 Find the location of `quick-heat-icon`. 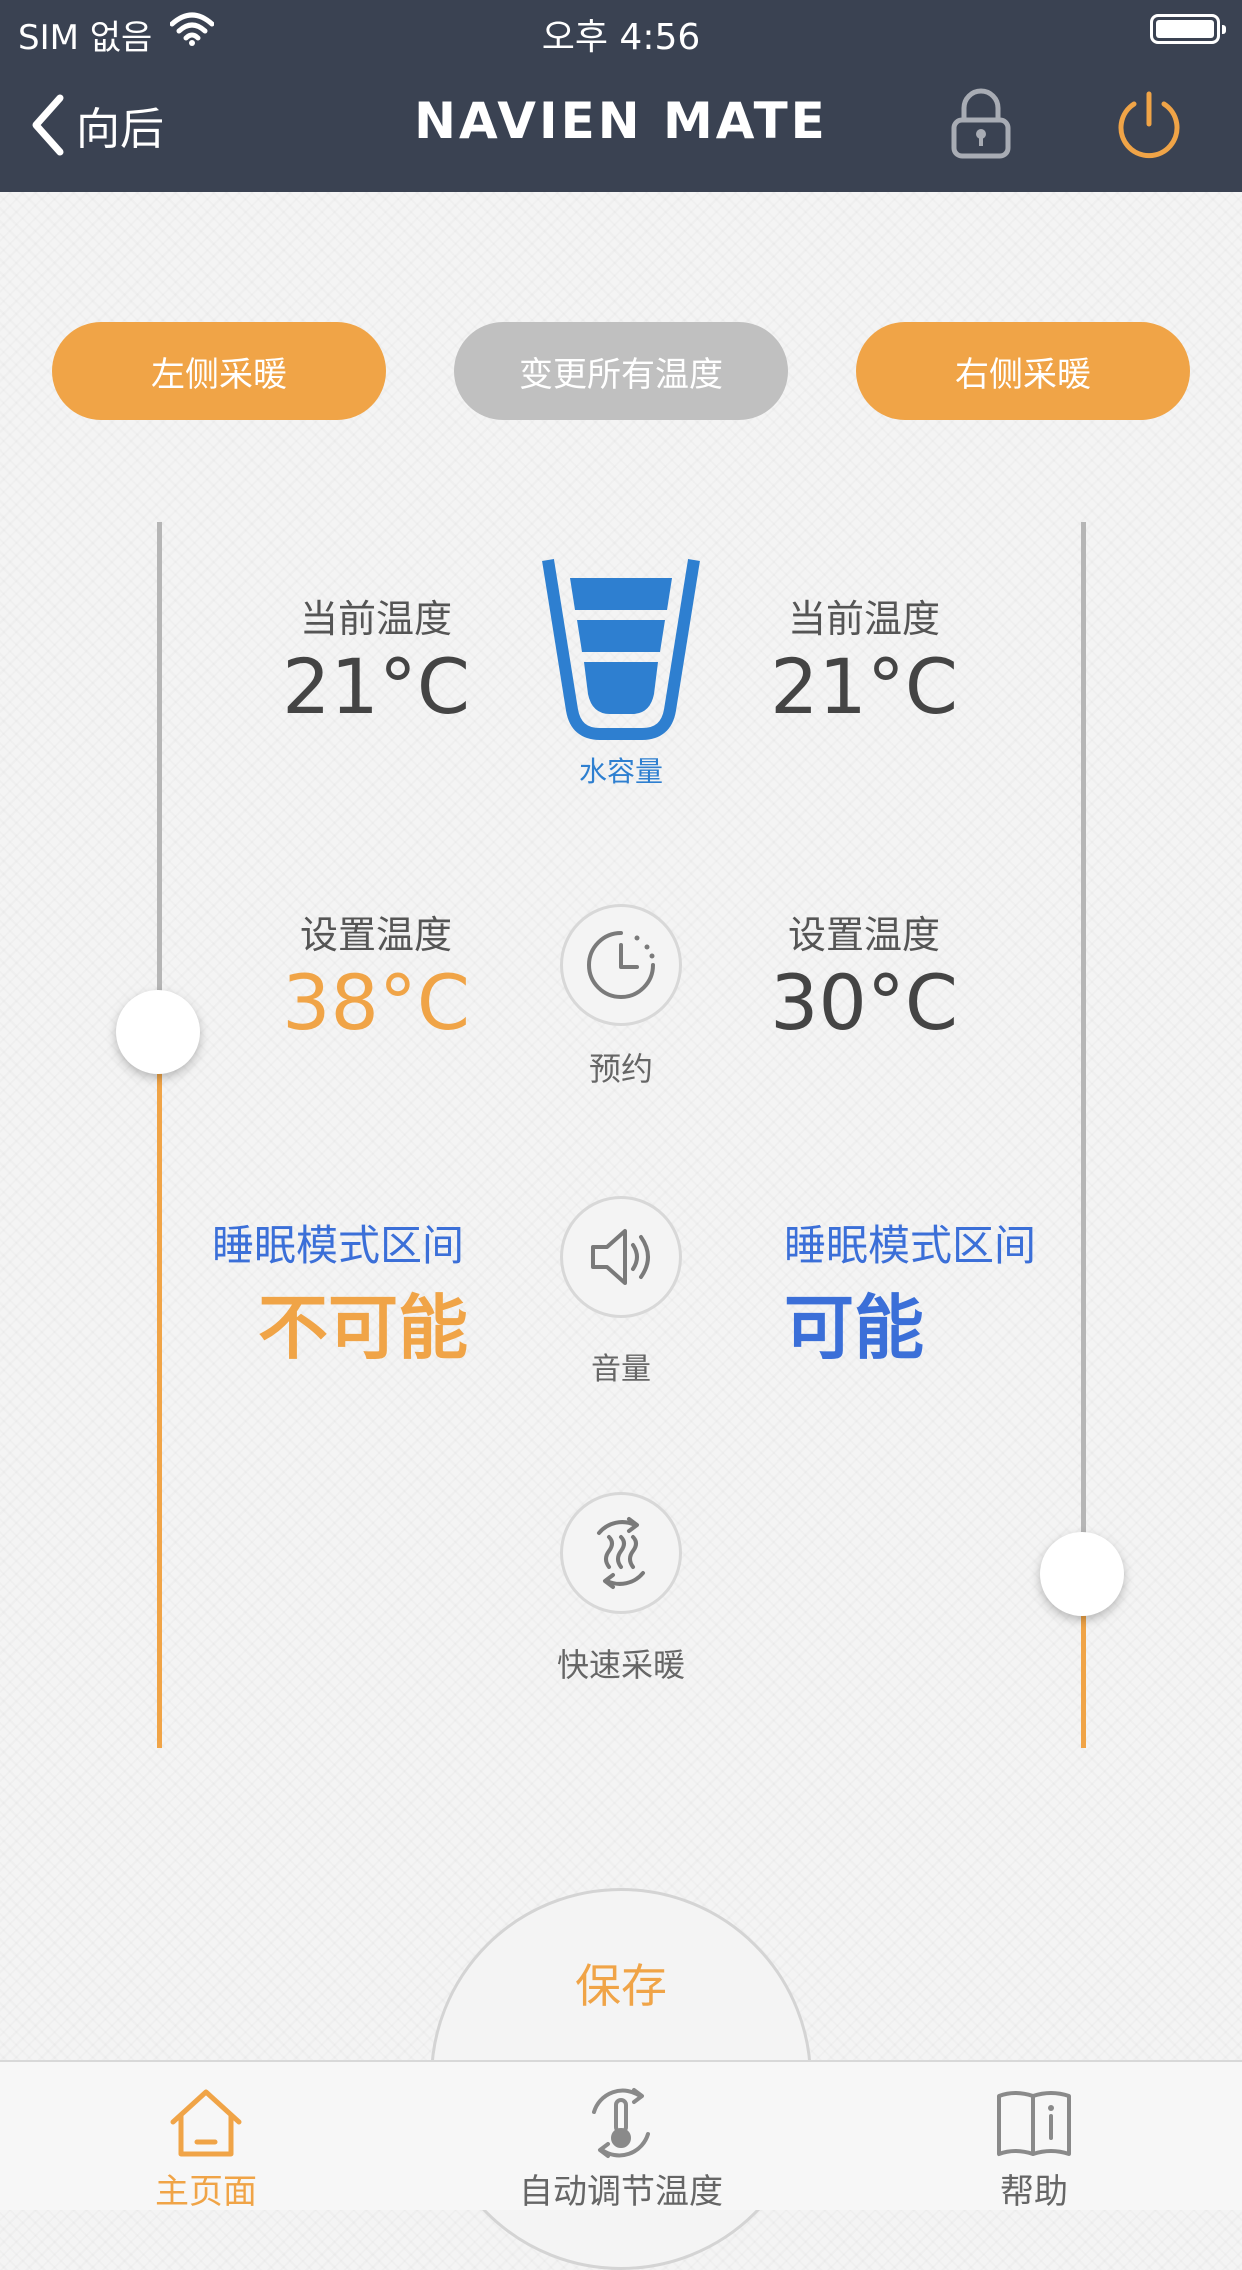

quick-heat-icon is located at coordinates (621, 1553).